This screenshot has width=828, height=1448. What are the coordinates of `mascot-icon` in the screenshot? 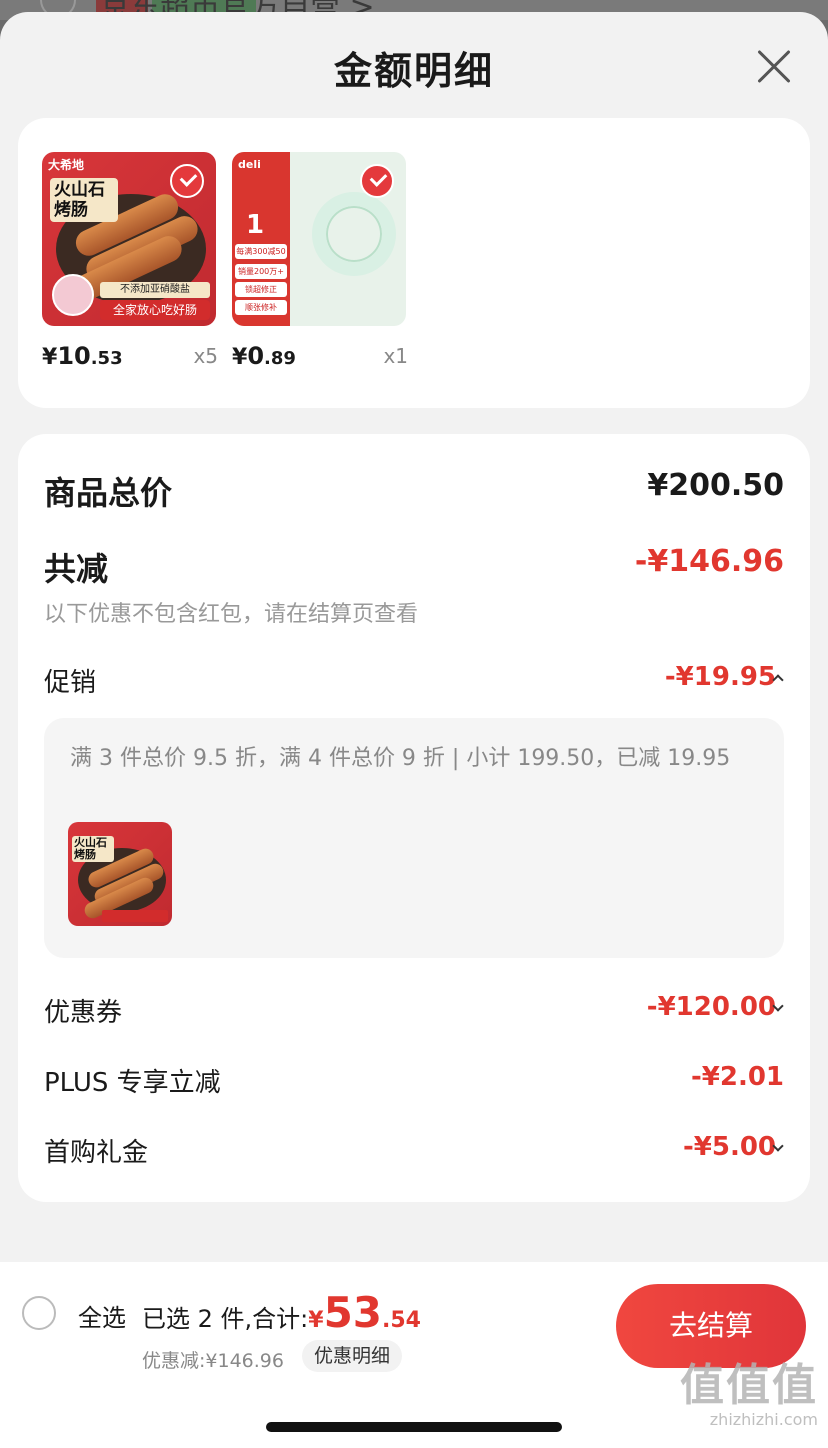 It's located at (73, 295).